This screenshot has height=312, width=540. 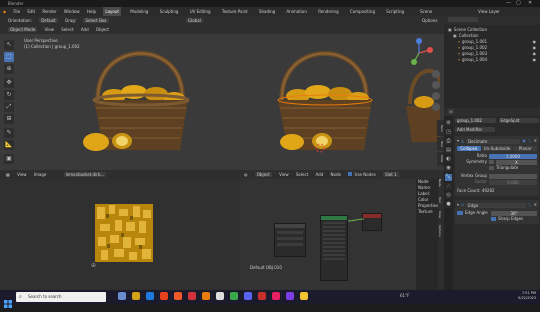 What do you see at coordinates (429, 20) in the screenshot?
I see `options-dropdown: Options` at bounding box center [429, 20].